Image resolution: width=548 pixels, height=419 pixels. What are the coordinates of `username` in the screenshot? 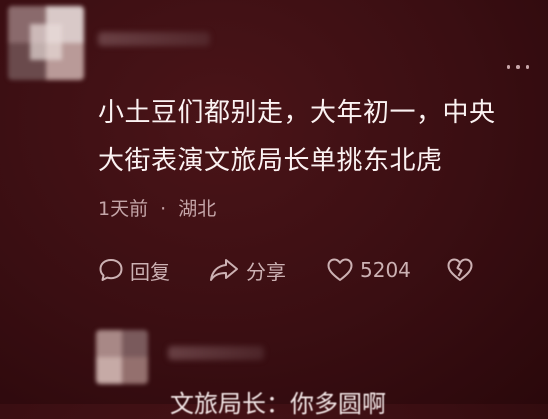 It's located at (154, 39).